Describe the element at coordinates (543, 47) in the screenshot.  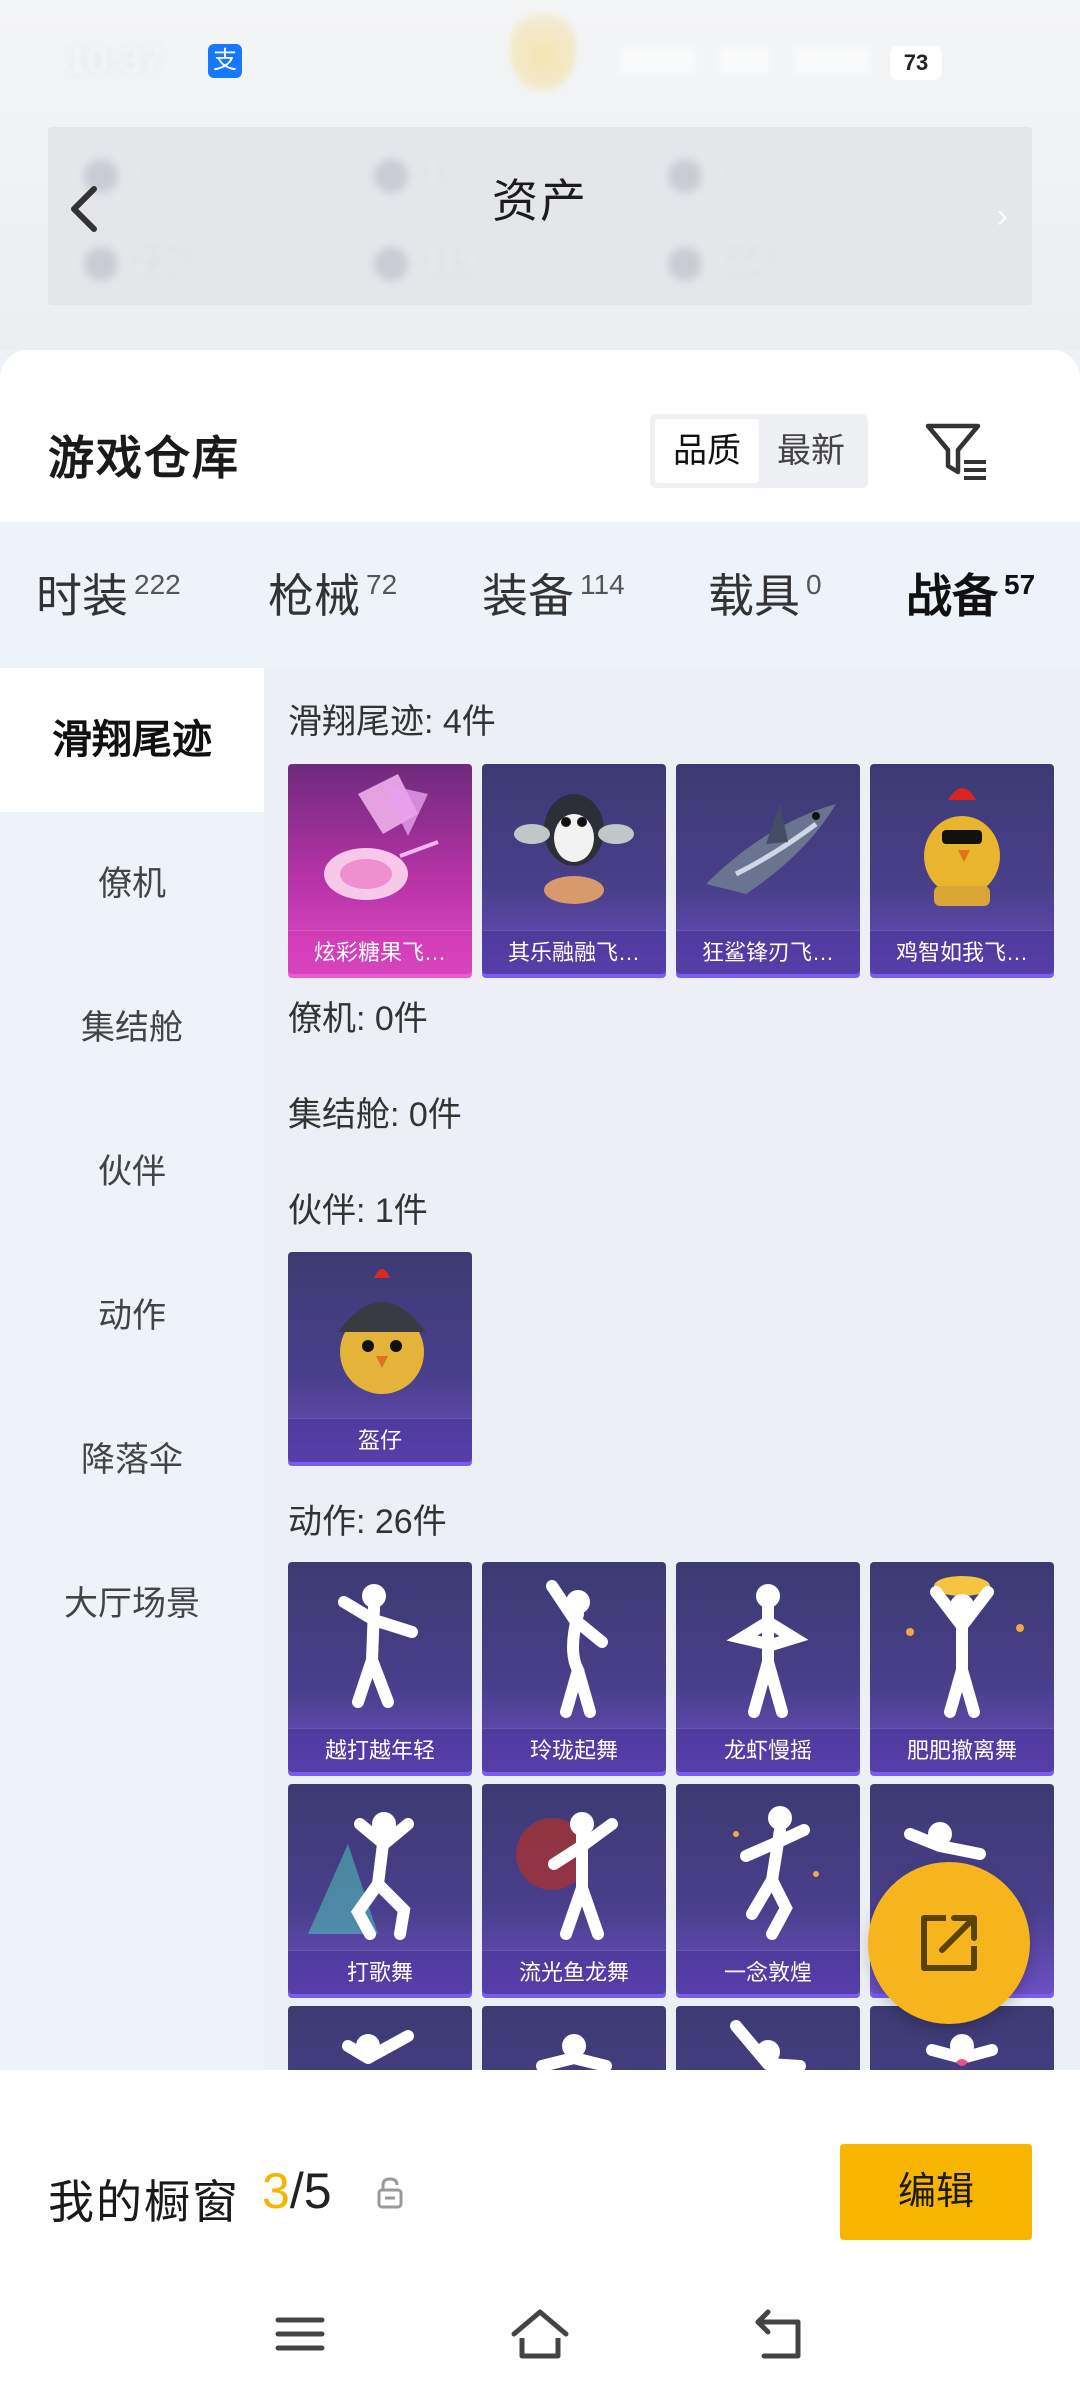
I see `flame-decoration` at that location.